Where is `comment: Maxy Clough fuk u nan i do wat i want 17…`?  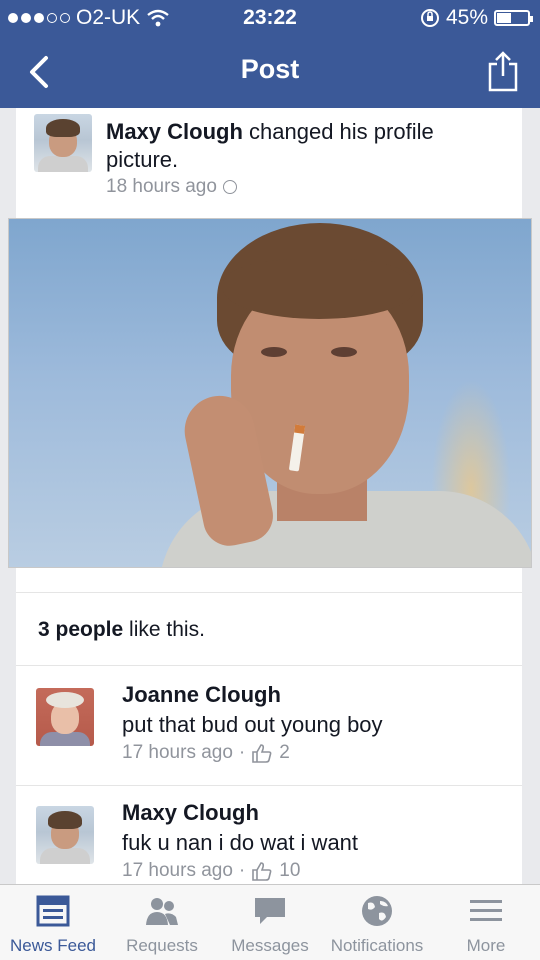
comment: Maxy Clough fuk u nan i do wat i want 17… is located at coordinates (269, 836).